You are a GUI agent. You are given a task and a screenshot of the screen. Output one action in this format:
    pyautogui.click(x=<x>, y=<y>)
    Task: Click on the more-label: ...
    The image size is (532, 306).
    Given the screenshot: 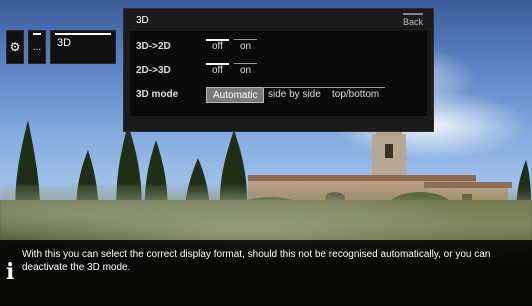 What is the action you would take?
    pyautogui.click(x=37, y=47)
    